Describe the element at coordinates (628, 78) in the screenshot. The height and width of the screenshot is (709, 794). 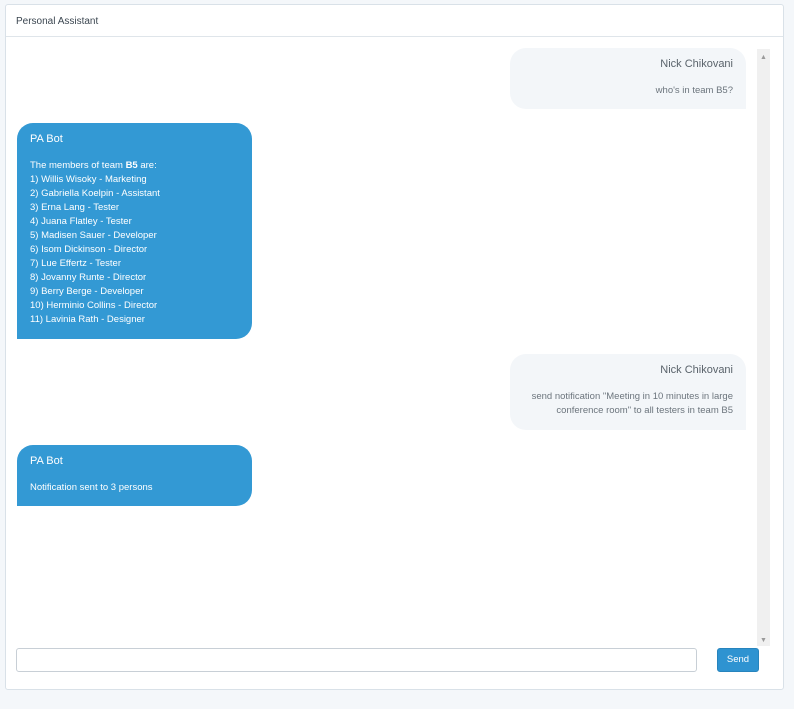
I see `user-message: Nick Chikovani who's in team B5?` at that location.